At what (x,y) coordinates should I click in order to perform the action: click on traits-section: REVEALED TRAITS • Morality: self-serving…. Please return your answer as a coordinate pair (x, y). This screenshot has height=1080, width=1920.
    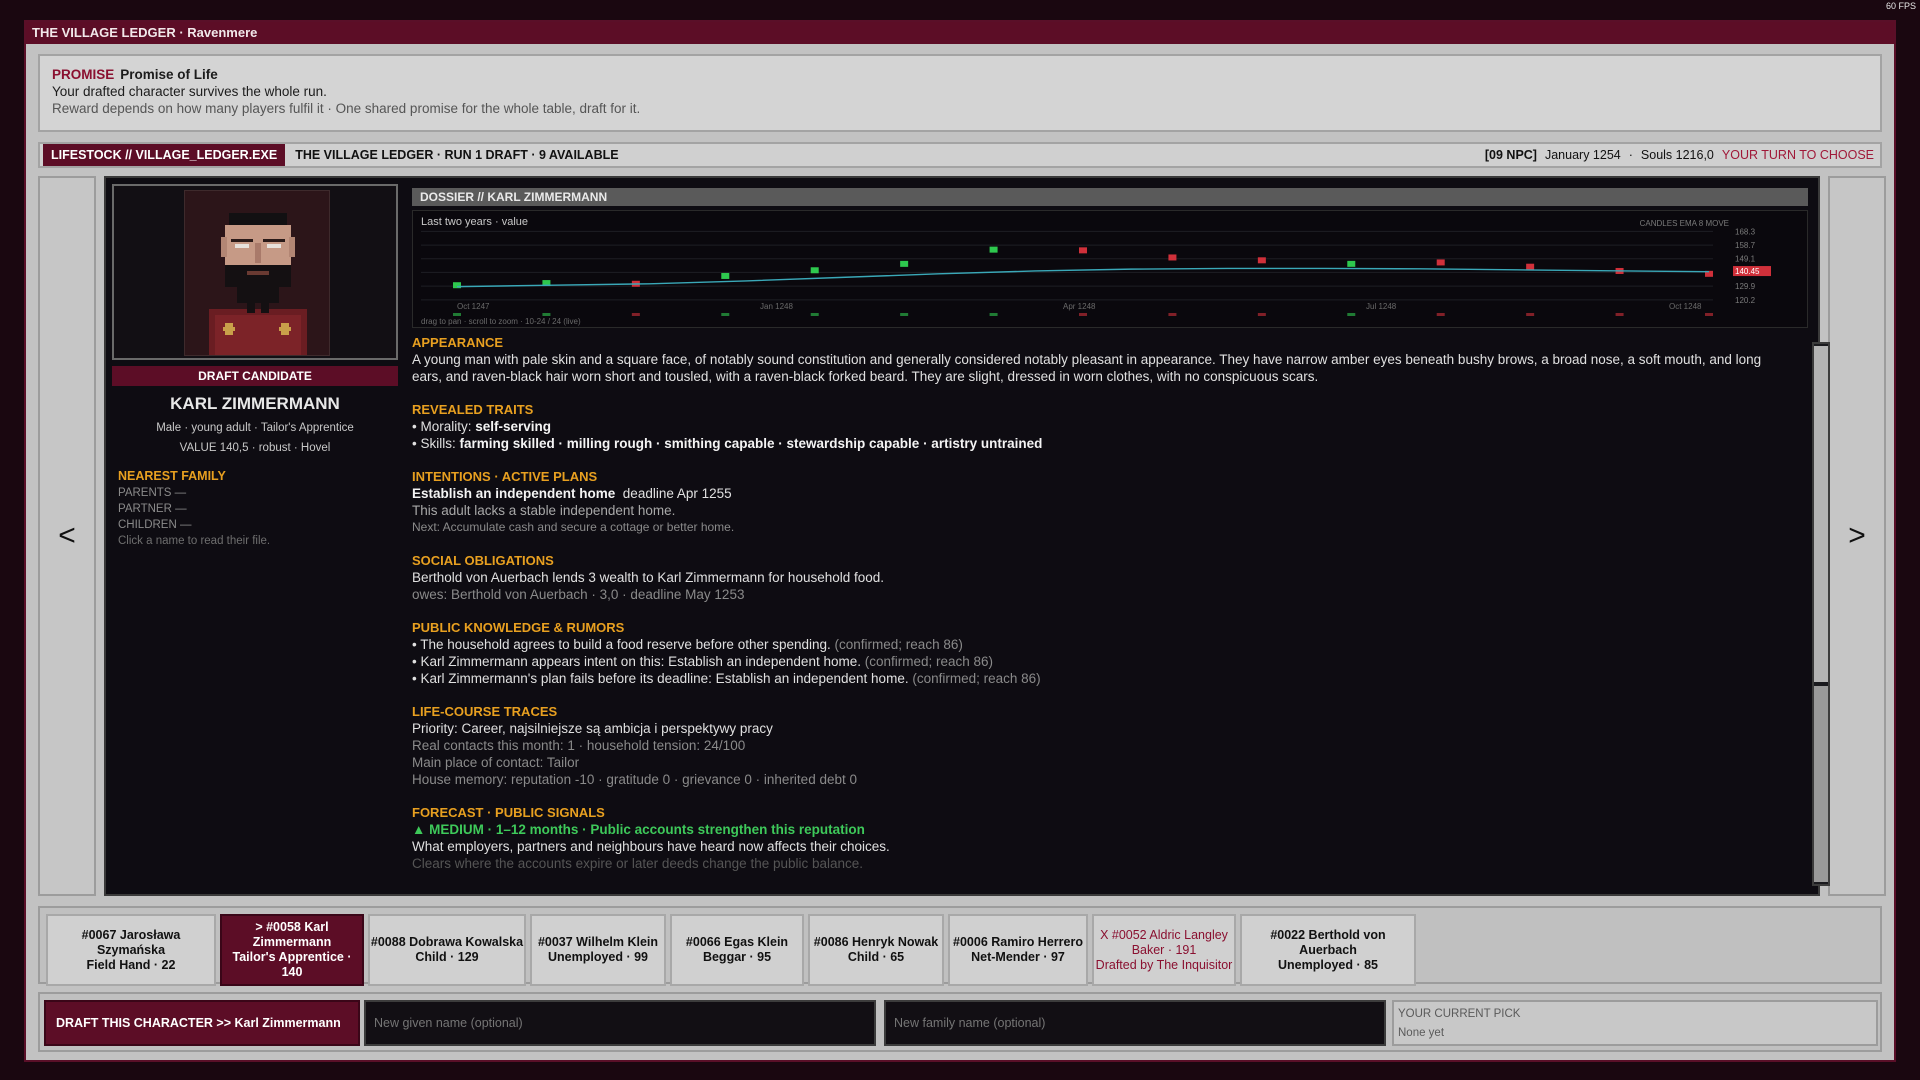
    Looking at the image, I should click on (1092, 426).